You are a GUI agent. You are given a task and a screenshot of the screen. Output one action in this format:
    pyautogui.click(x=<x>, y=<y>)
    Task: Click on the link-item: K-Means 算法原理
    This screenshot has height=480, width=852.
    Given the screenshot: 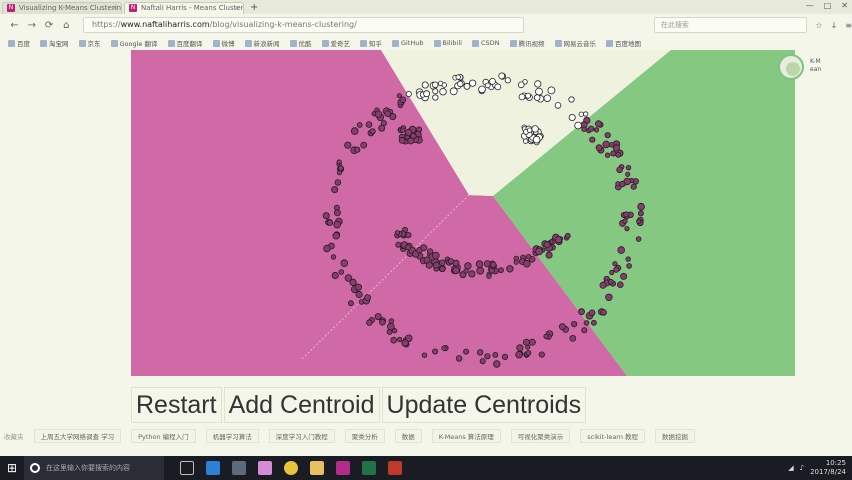 What is the action you would take?
    pyautogui.click(x=466, y=436)
    